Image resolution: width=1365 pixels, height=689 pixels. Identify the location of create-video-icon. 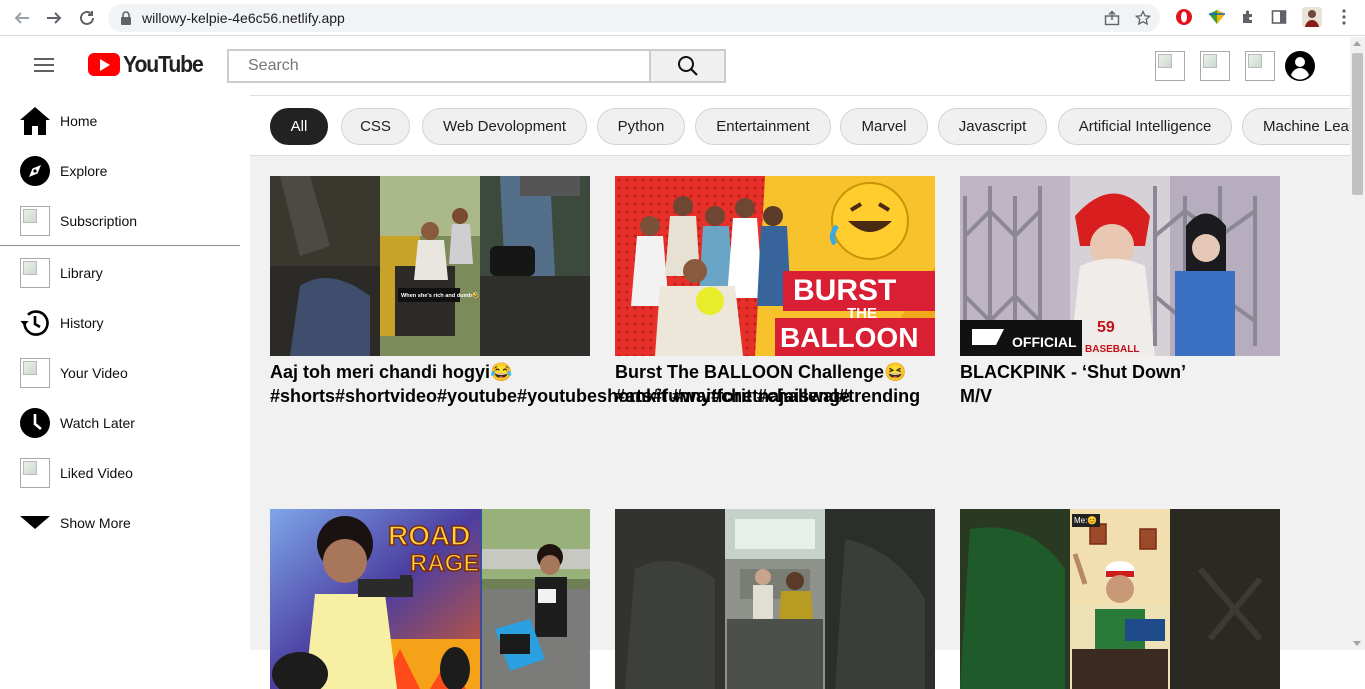
(1170, 66).